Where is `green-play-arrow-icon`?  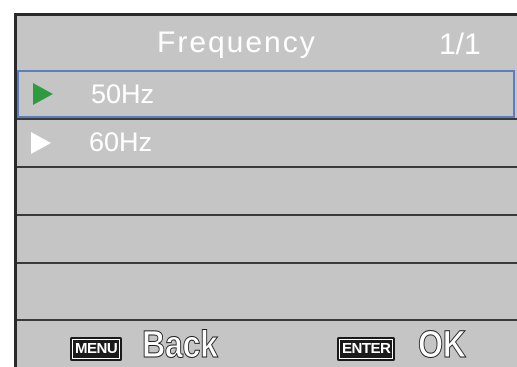
green-play-arrow-icon is located at coordinates (43, 94).